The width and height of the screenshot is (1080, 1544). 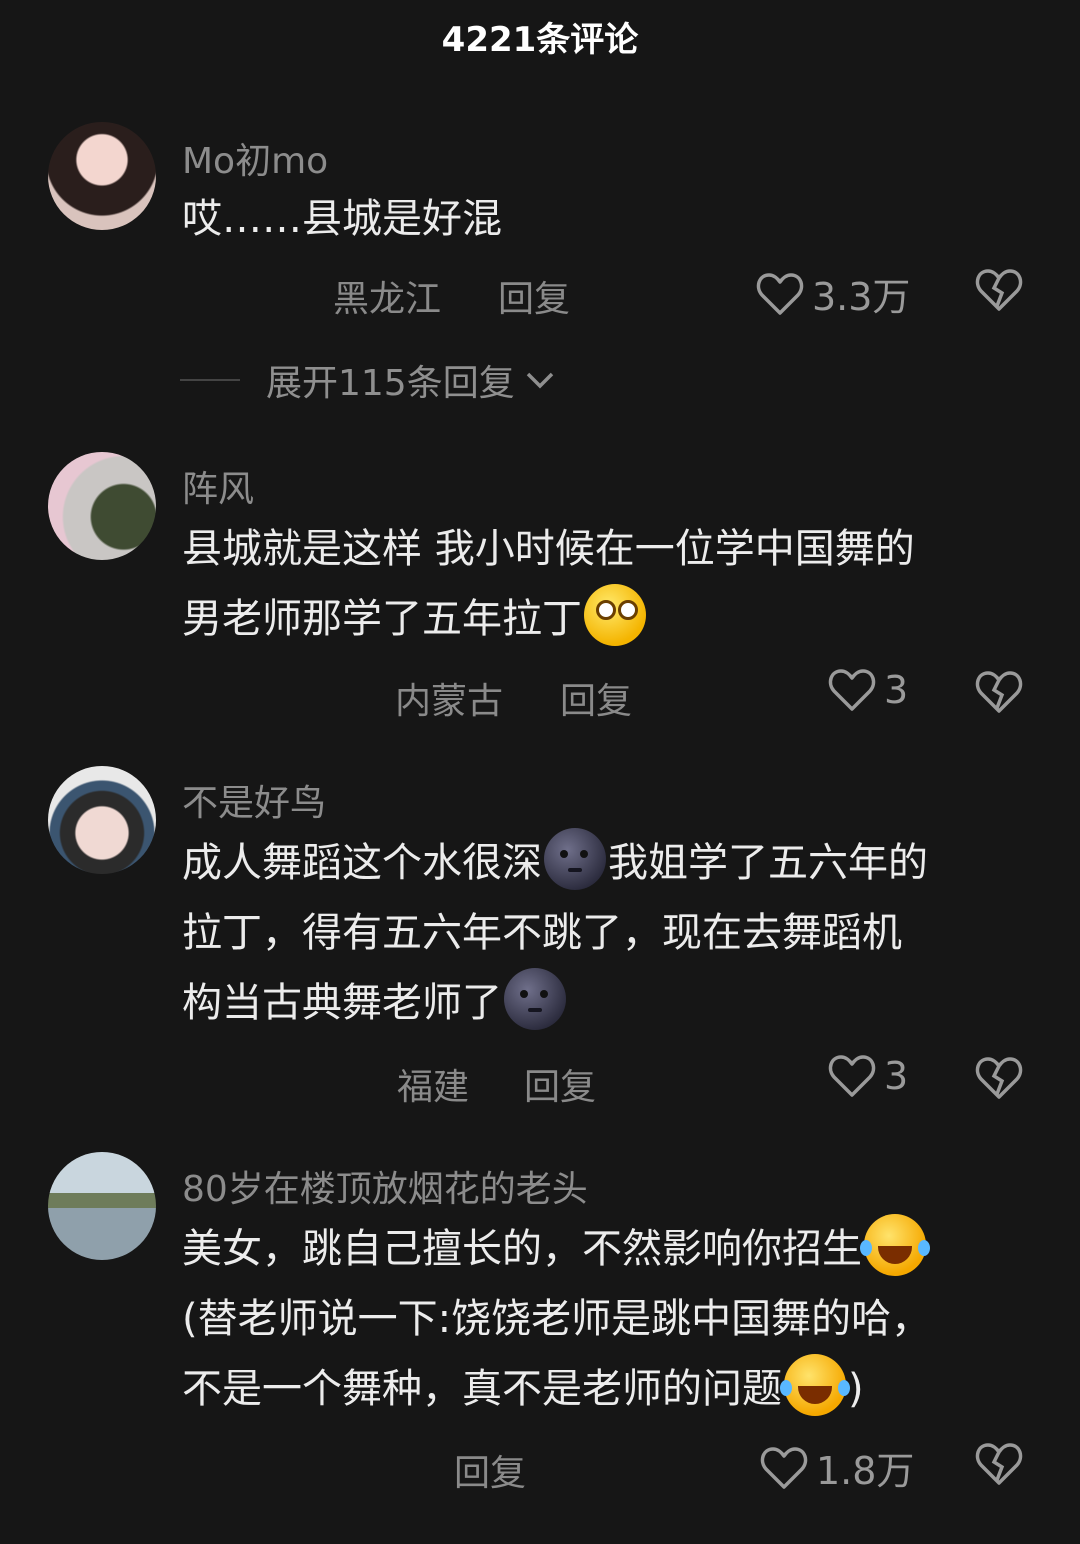 What do you see at coordinates (390, 383) in the screenshot?
I see `expand-replies-label: 展开115条回复` at bounding box center [390, 383].